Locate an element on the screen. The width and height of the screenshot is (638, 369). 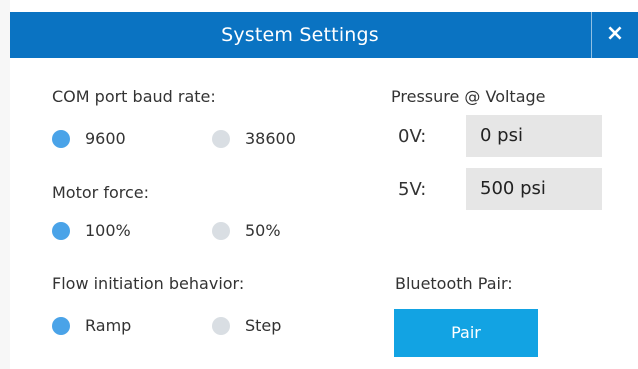
motor-force-label: Motor force: is located at coordinates (100, 192).